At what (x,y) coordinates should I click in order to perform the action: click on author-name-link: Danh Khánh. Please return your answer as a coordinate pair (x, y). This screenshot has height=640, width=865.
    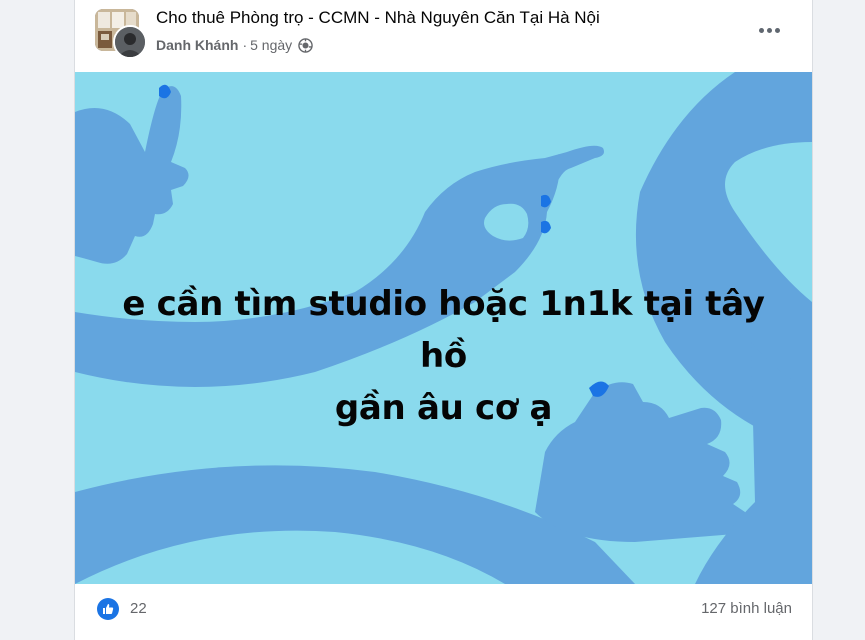
    Looking at the image, I should click on (197, 45).